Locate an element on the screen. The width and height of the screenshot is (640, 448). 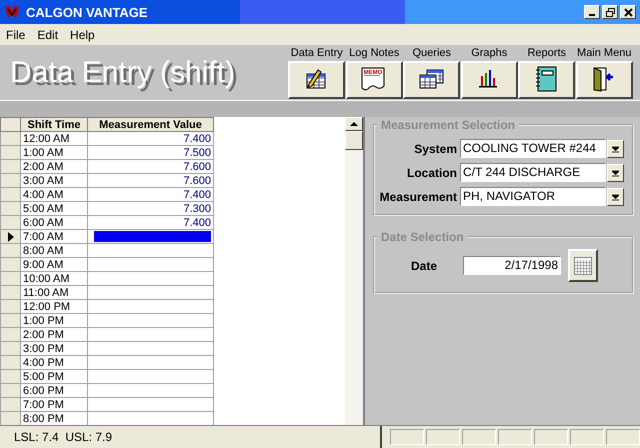
scroll-up-button is located at coordinates (354, 124).